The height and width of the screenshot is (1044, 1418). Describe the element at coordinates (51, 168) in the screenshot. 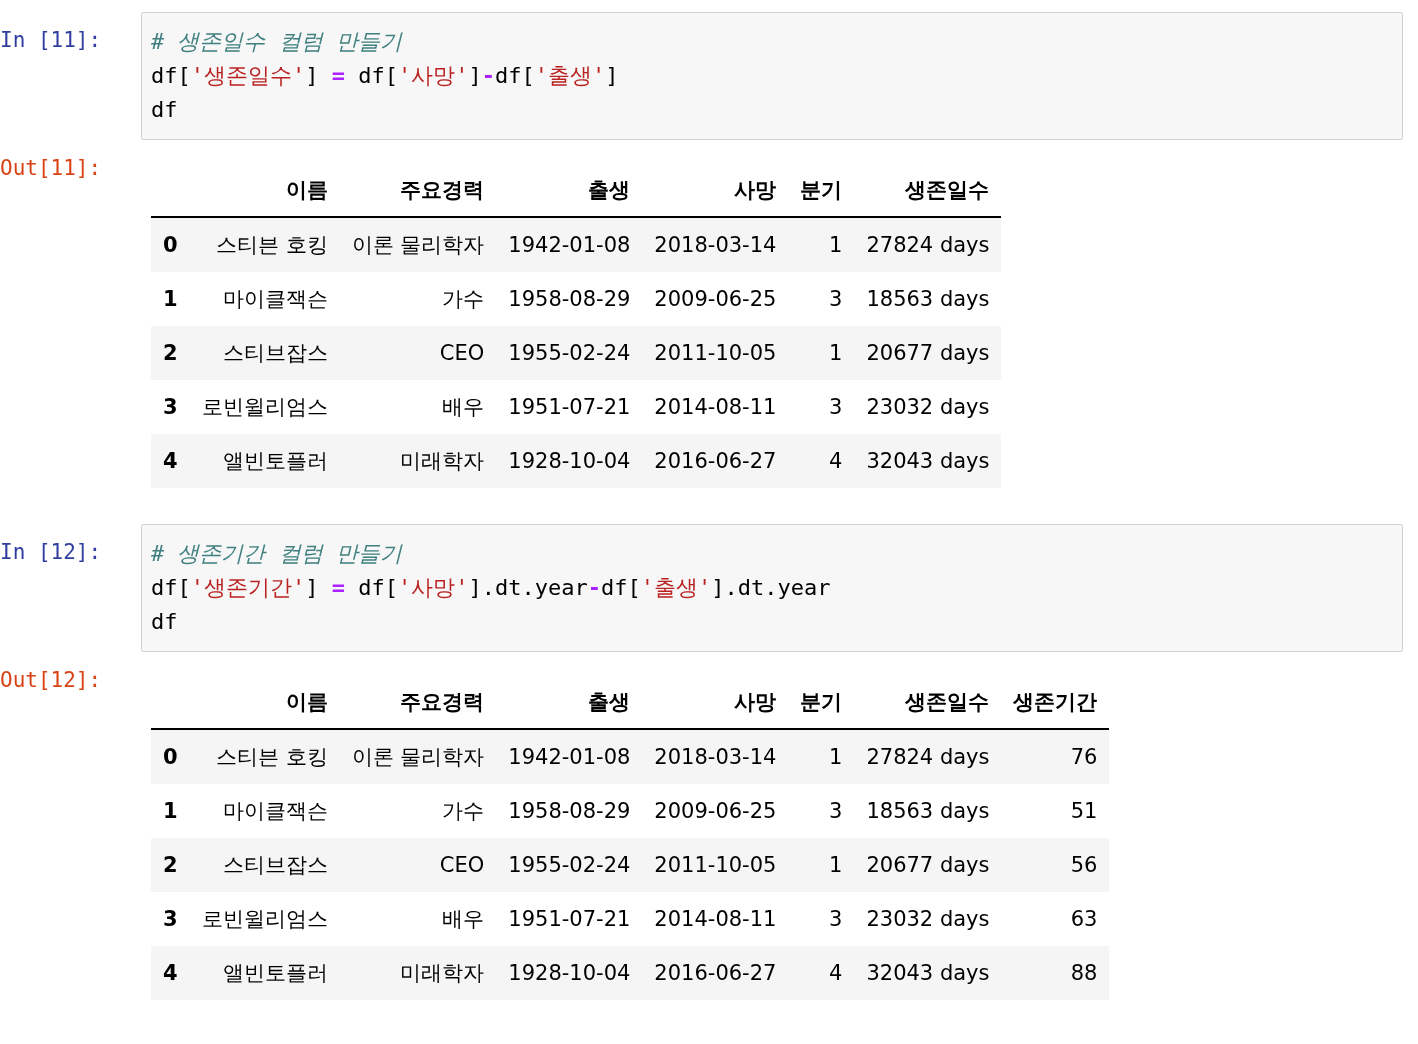

I see `output-prompt: Out[11]:` at that location.